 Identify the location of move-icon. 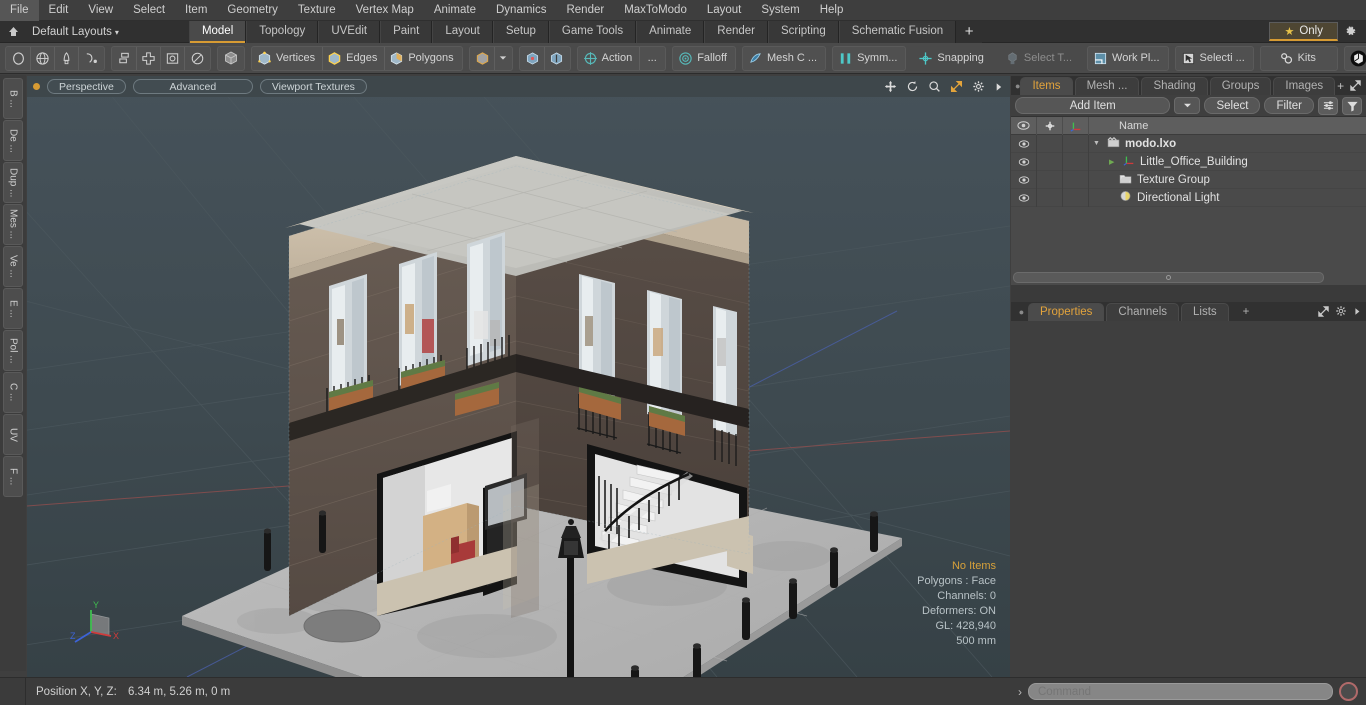
(890, 86).